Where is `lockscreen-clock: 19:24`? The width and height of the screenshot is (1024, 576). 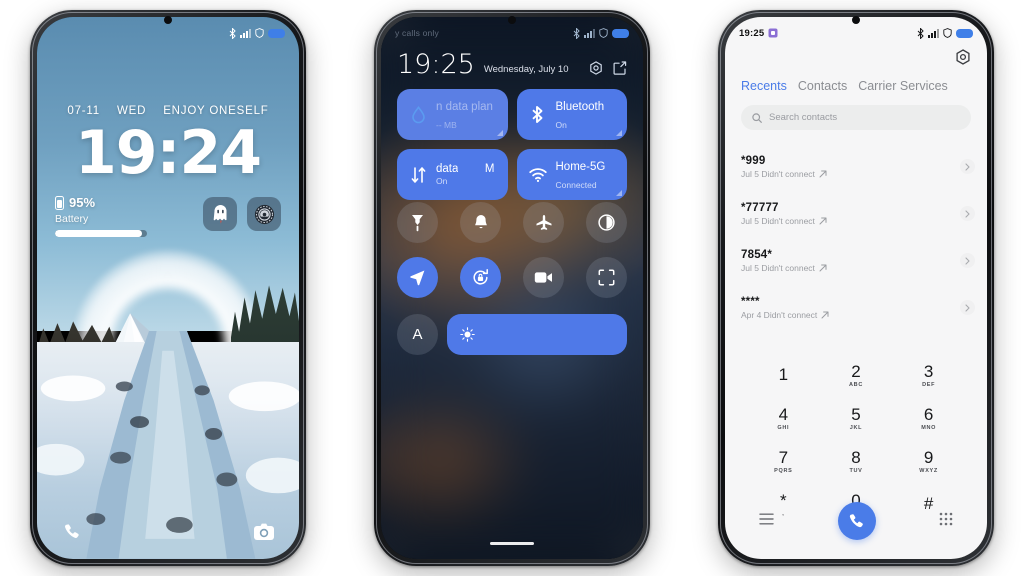 lockscreen-clock: 19:24 is located at coordinates (168, 153).